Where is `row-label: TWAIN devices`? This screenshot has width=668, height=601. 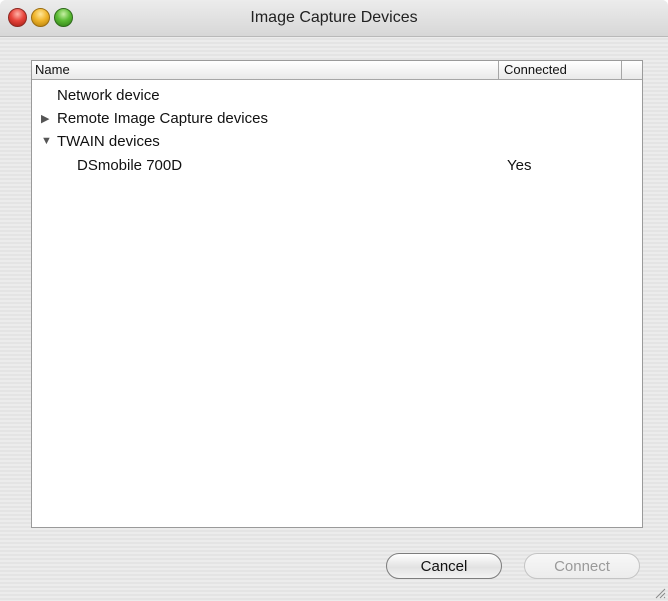 row-label: TWAIN devices is located at coordinates (108, 141).